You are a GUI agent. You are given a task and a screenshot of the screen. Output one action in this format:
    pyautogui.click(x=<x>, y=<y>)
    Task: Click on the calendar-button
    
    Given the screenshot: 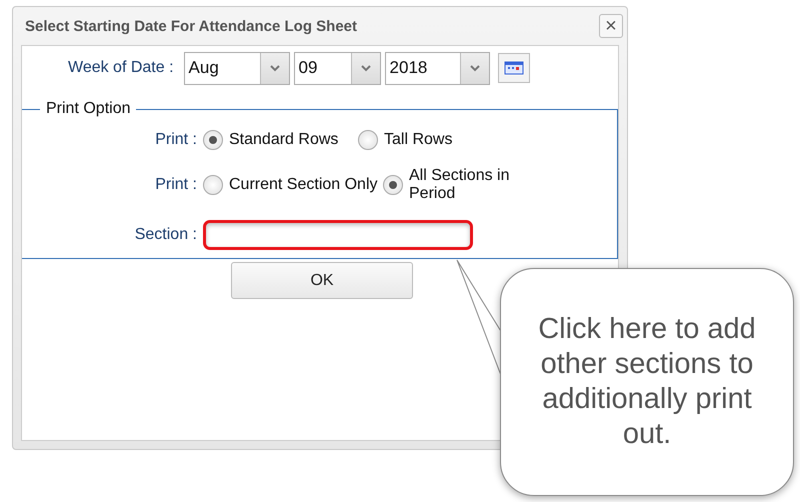 What is the action you would take?
    pyautogui.click(x=514, y=68)
    